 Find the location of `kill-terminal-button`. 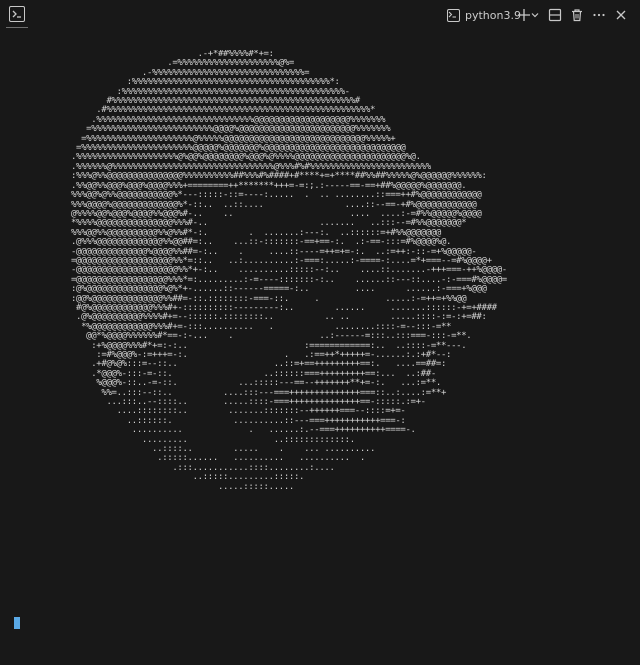

kill-terminal-button is located at coordinates (577, 15).